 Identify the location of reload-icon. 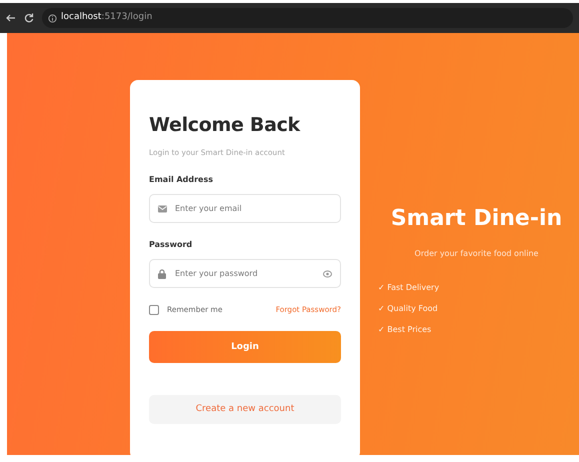
(29, 18).